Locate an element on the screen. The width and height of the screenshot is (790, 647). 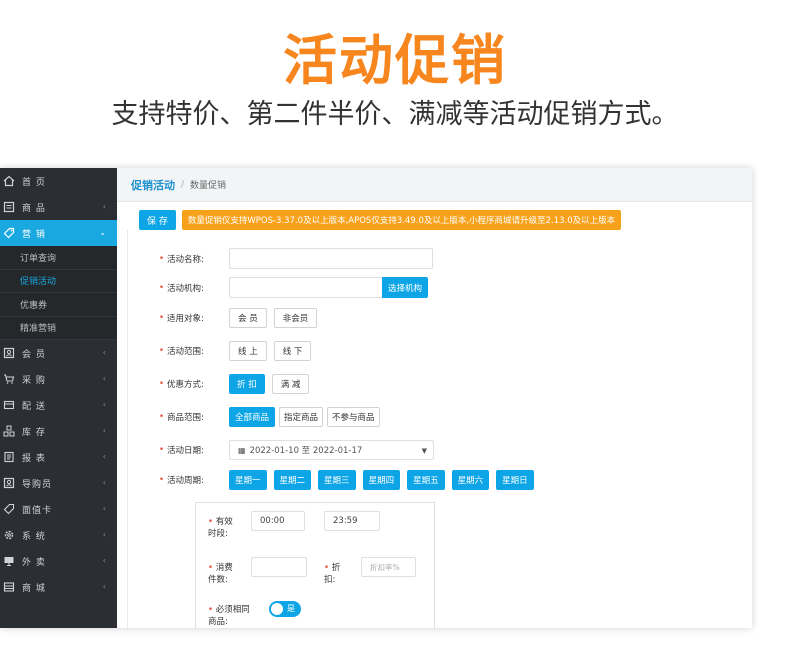
discount-label-line1: 折 is located at coordinates (336, 568).